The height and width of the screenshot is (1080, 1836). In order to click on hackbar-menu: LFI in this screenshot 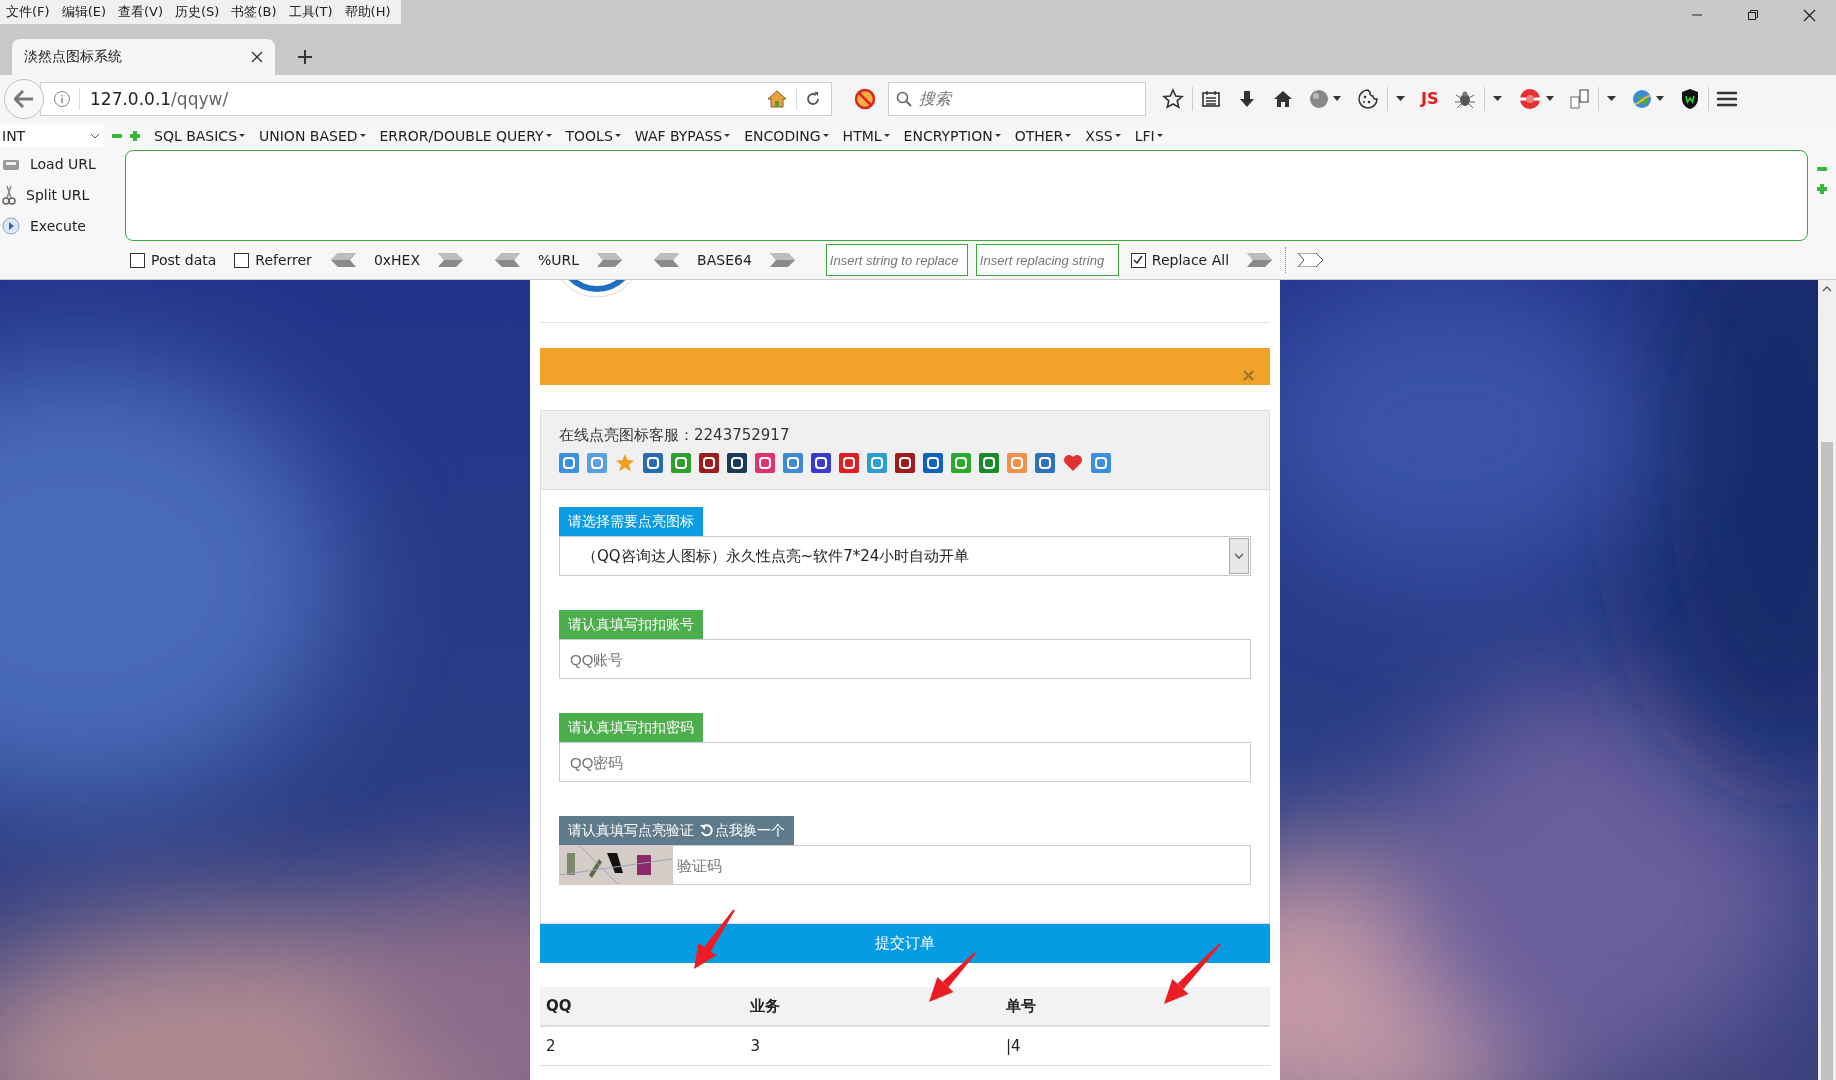, I will do `click(1148, 135)`.